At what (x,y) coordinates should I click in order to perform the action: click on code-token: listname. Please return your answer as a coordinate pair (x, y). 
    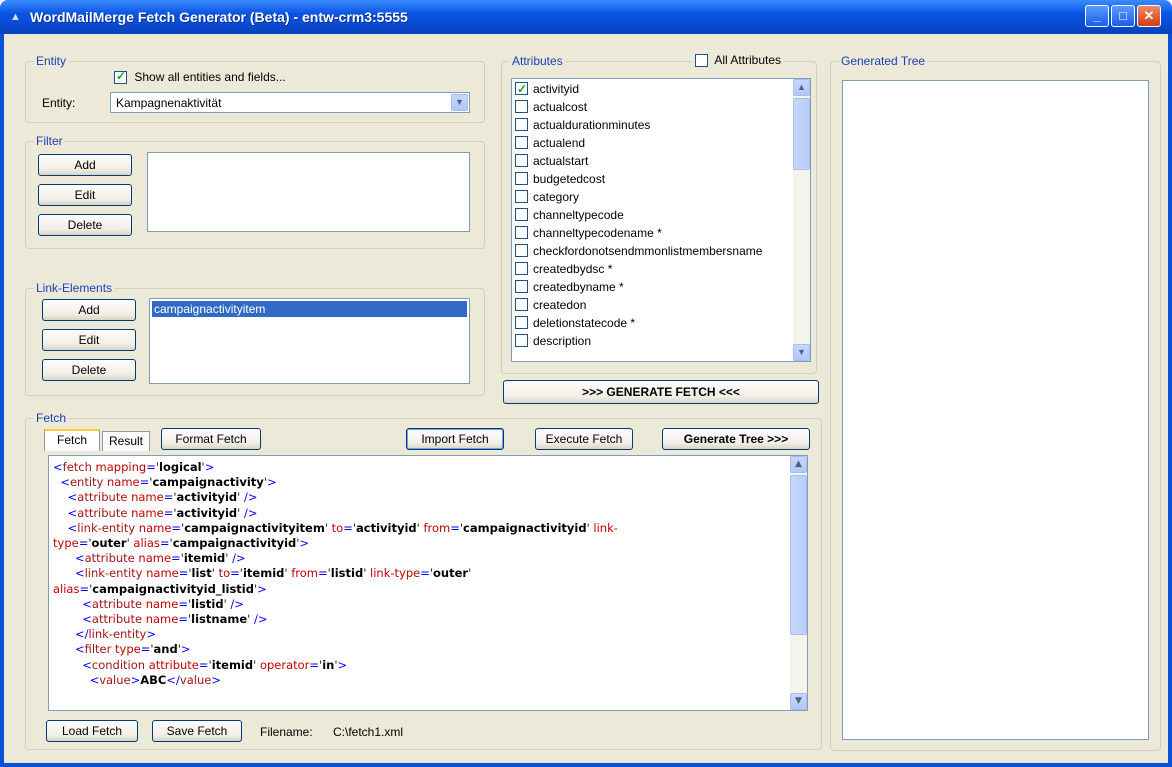
    Looking at the image, I should click on (219, 619).